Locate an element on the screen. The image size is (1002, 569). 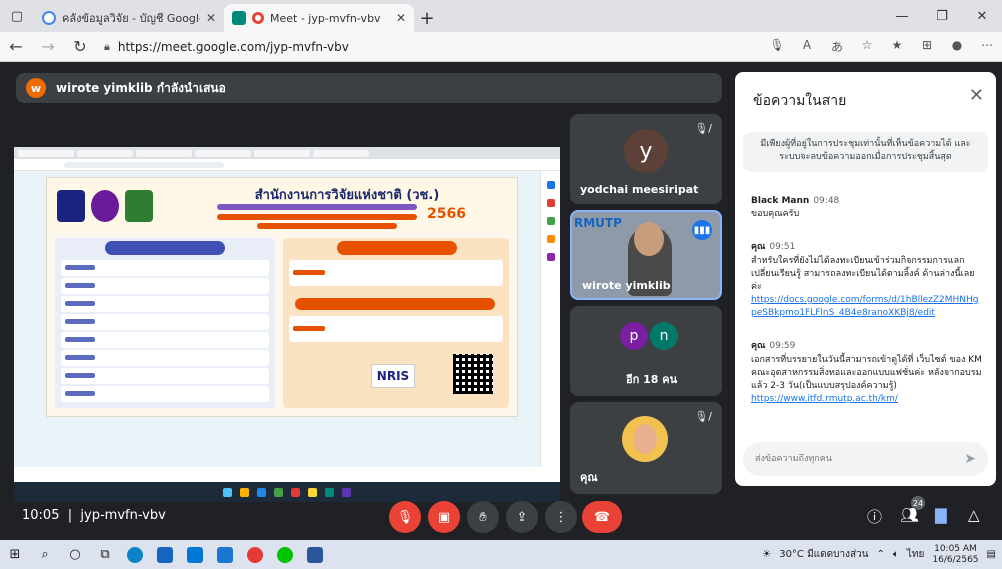
forward-arrow-icon: → is located at coordinates (48, 46).